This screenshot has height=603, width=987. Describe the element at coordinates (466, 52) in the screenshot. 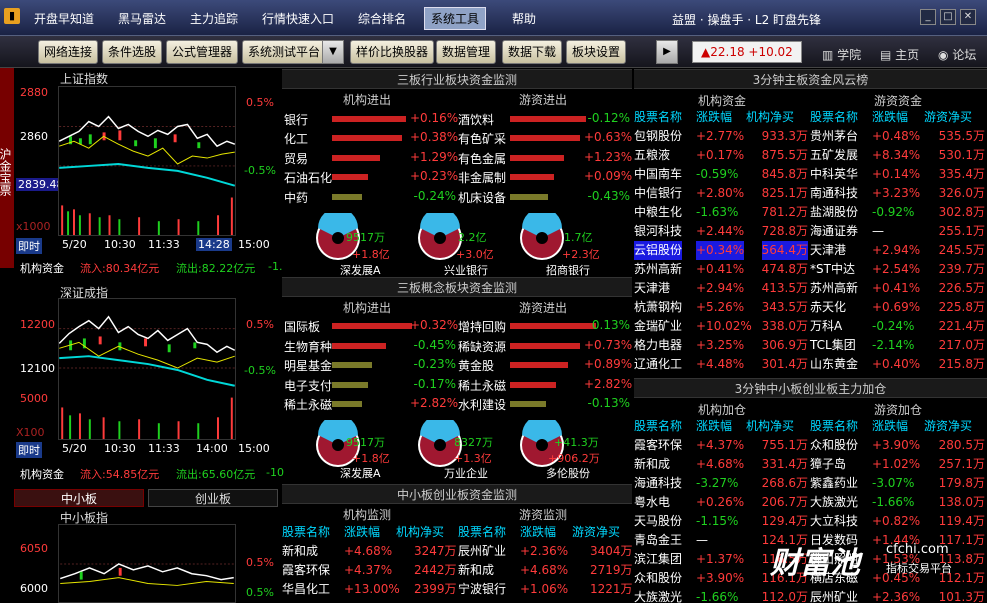

I see `data-manage-button: 数据管理` at that location.